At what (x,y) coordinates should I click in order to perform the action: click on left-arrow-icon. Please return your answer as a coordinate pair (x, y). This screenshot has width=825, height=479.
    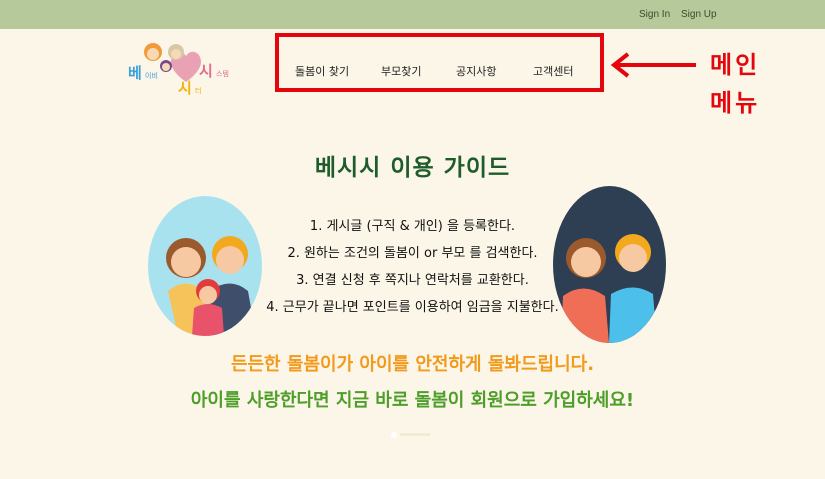
    Looking at the image, I should click on (653, 65).